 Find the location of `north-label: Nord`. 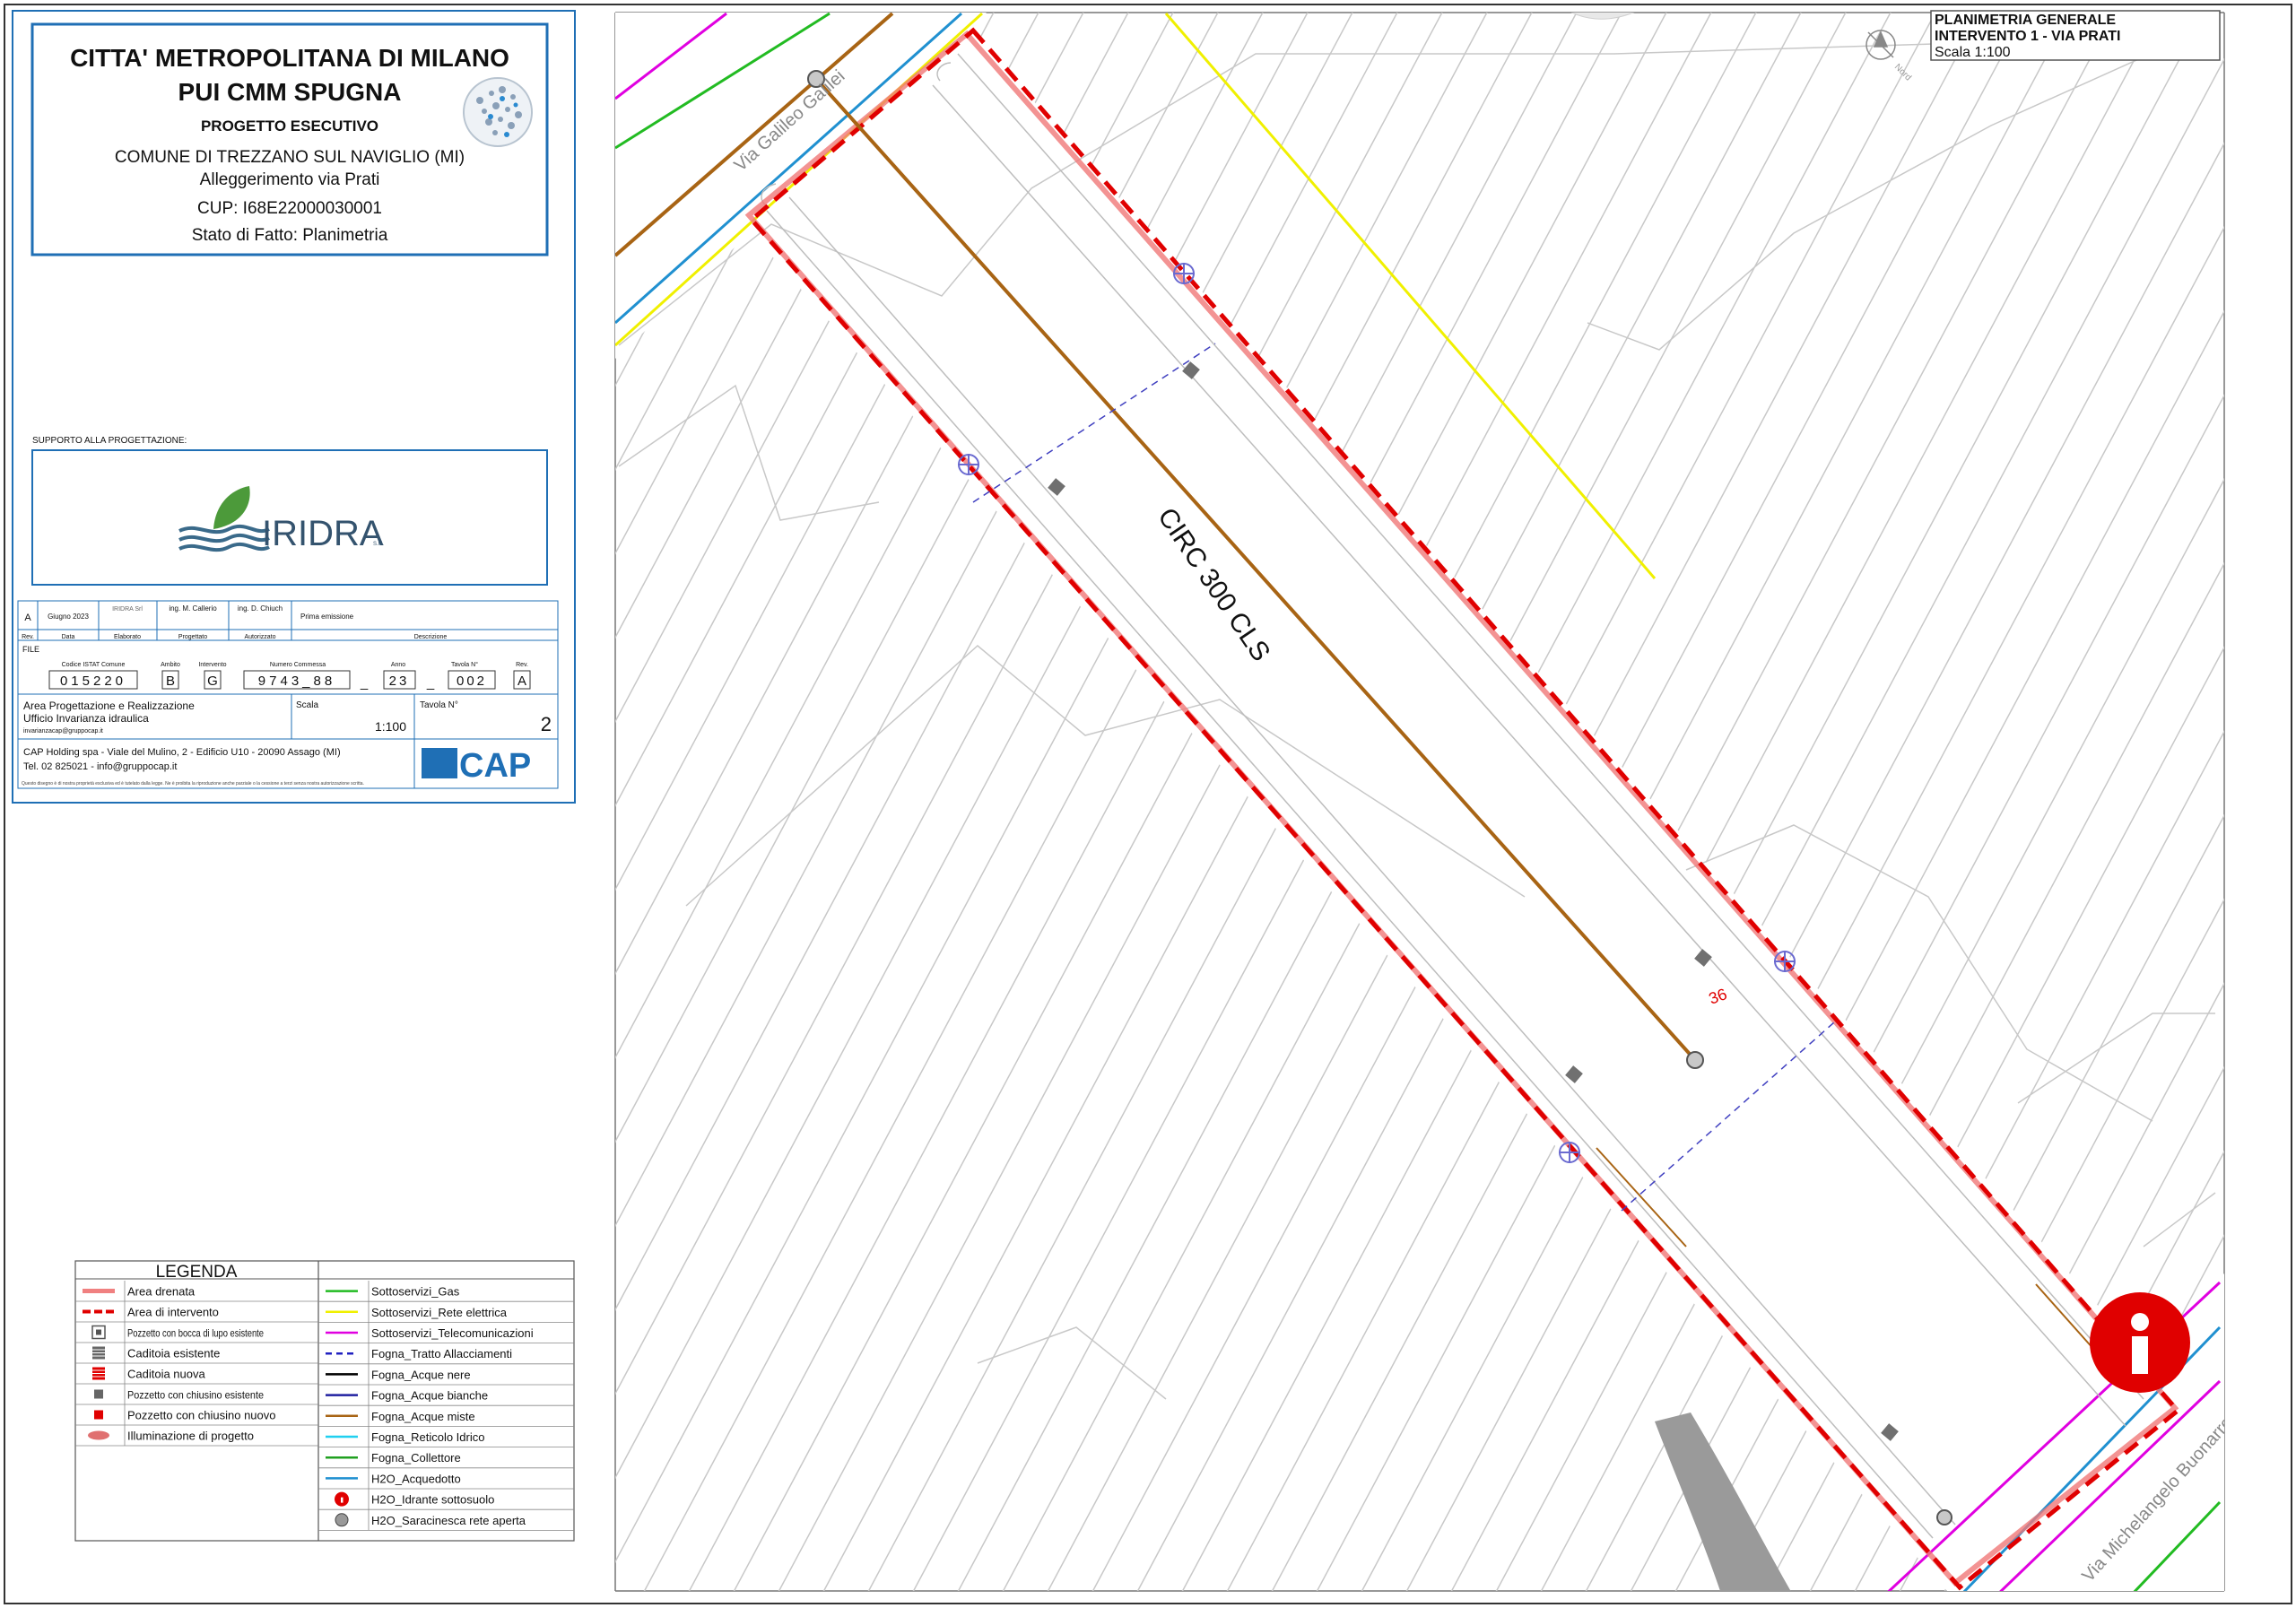

north-label: Nord is located at coordinates (1902, 73).